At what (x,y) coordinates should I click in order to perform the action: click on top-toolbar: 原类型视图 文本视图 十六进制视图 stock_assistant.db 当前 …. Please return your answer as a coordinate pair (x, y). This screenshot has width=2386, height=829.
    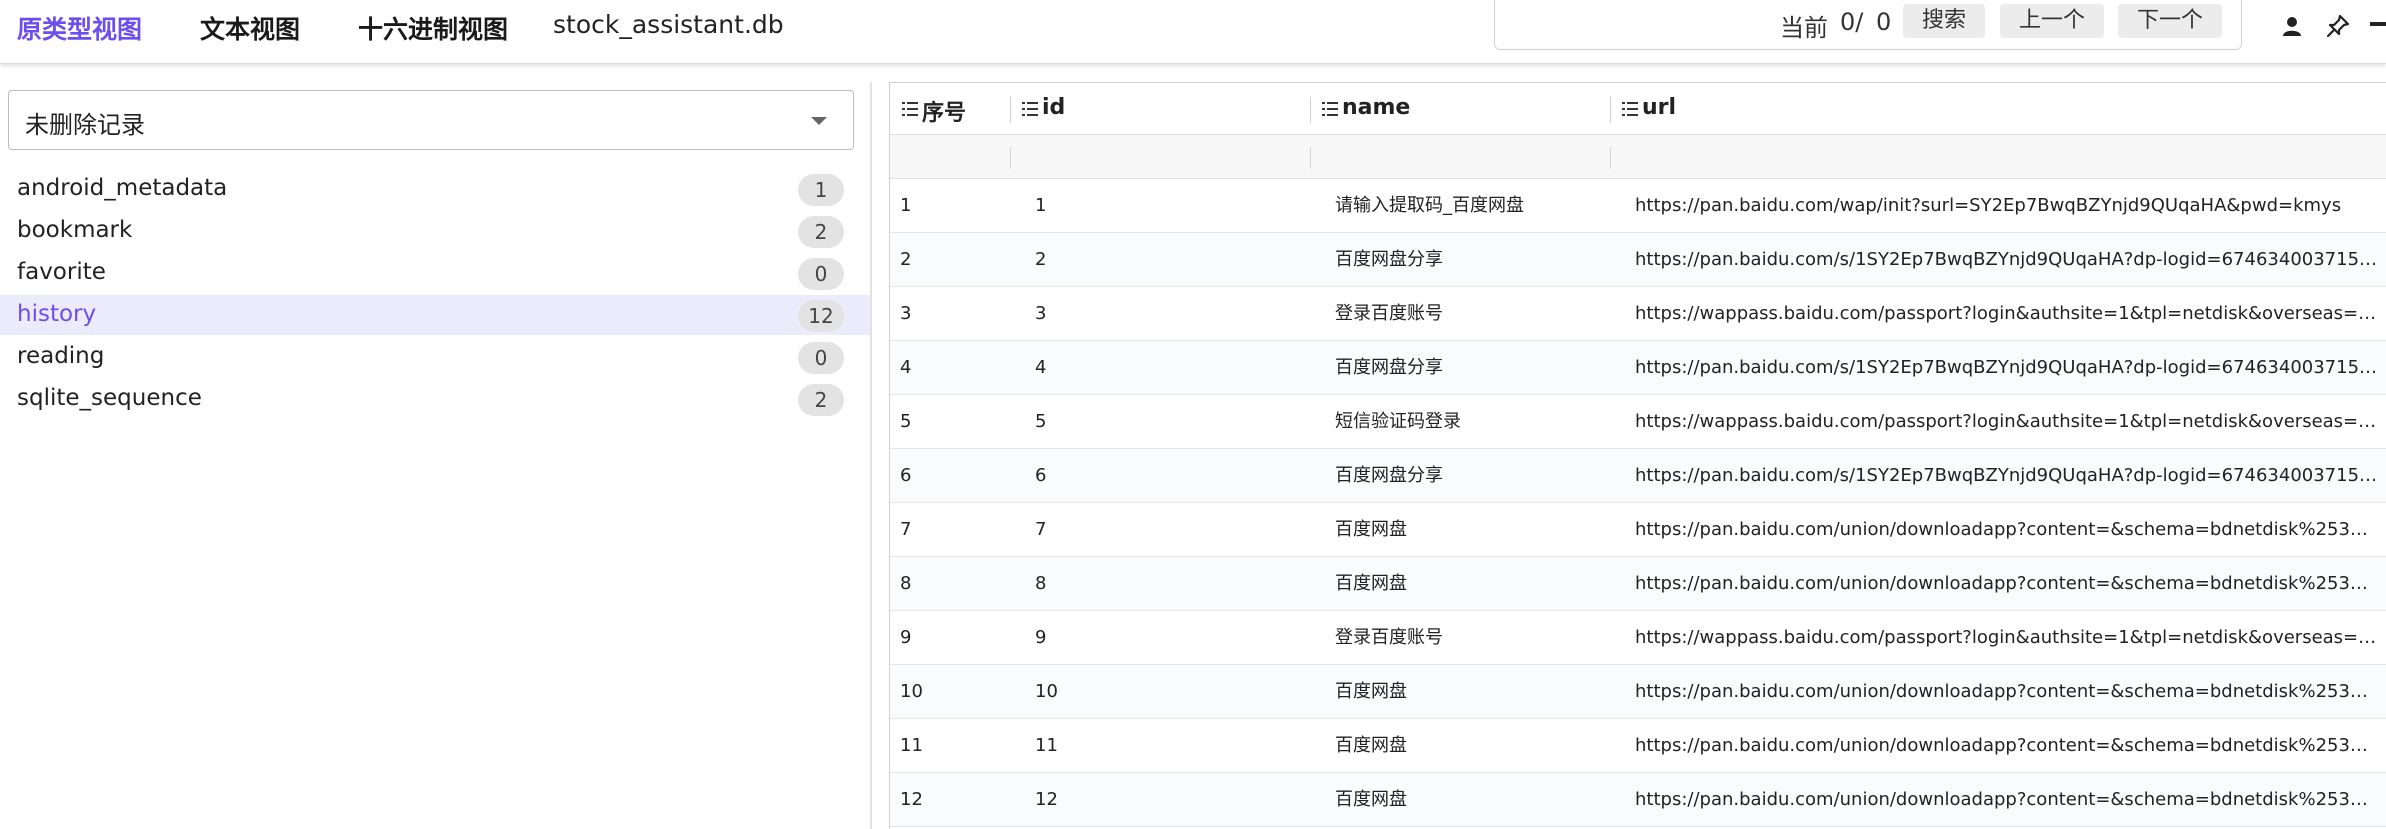
    Looking at the image, I should click on (1193, 32).